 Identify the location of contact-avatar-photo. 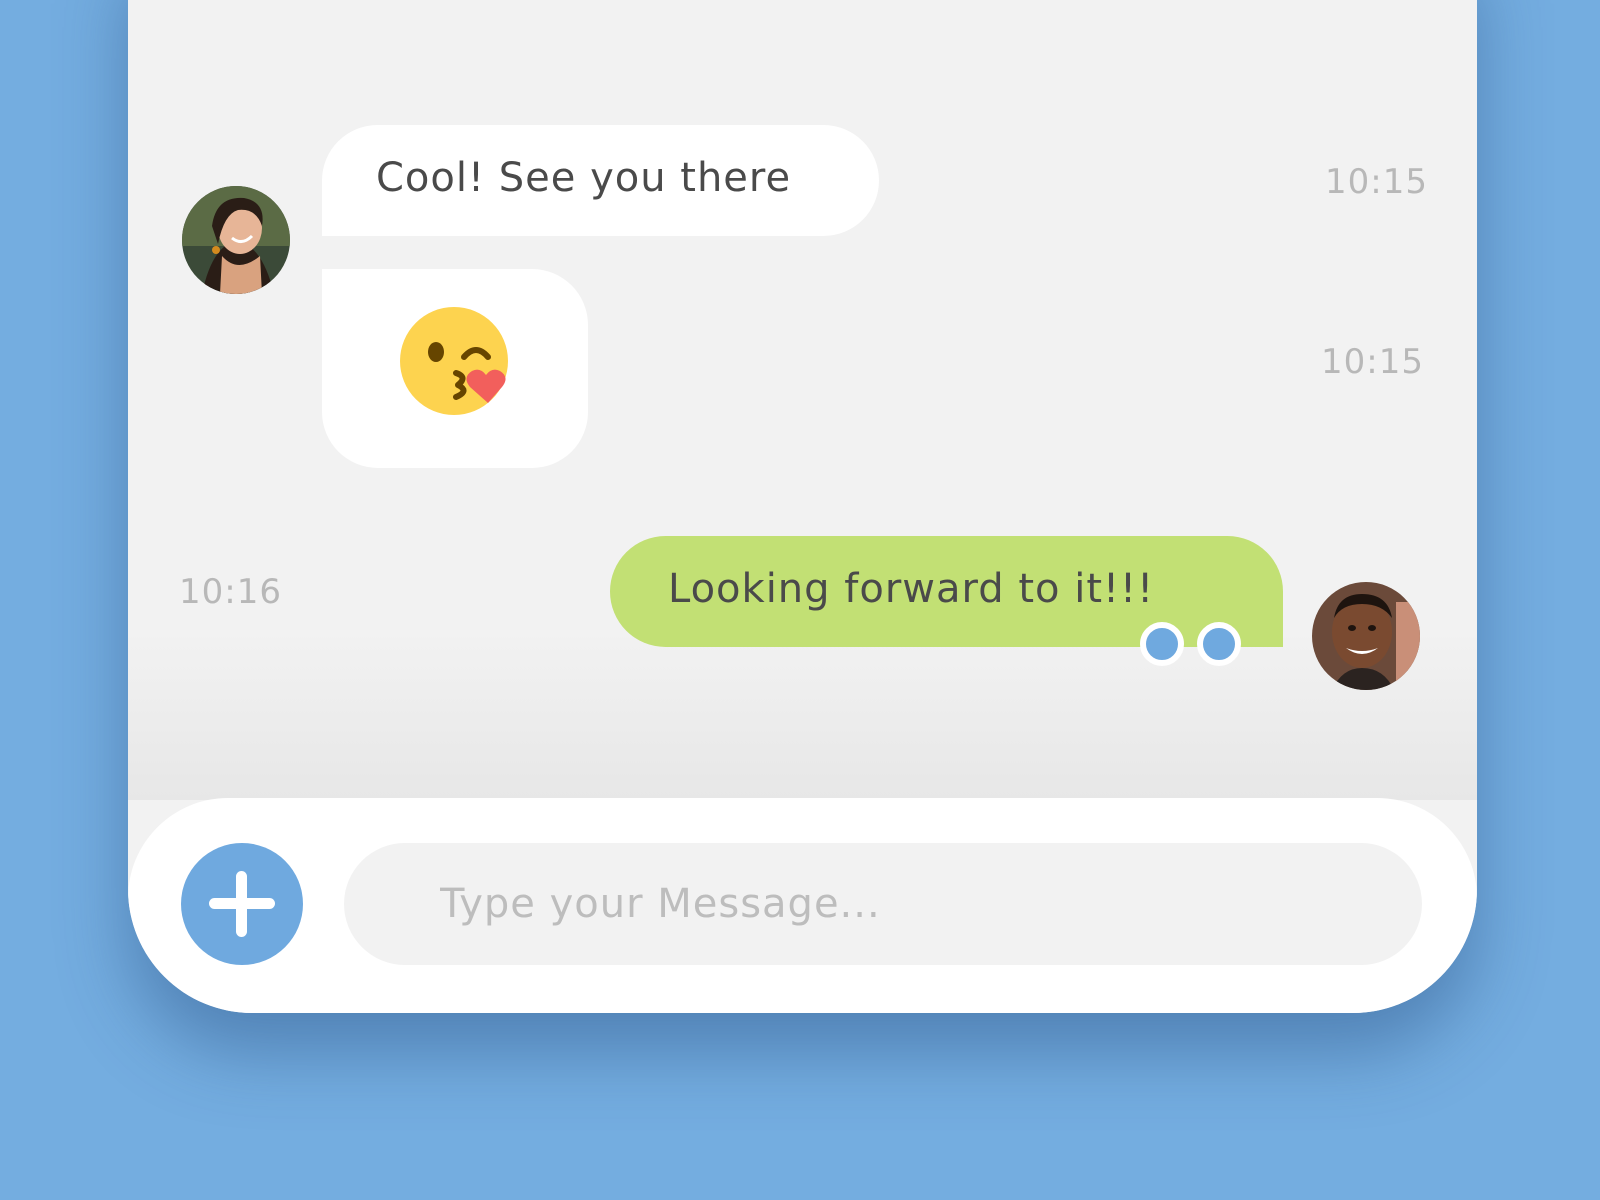
(236, 240).